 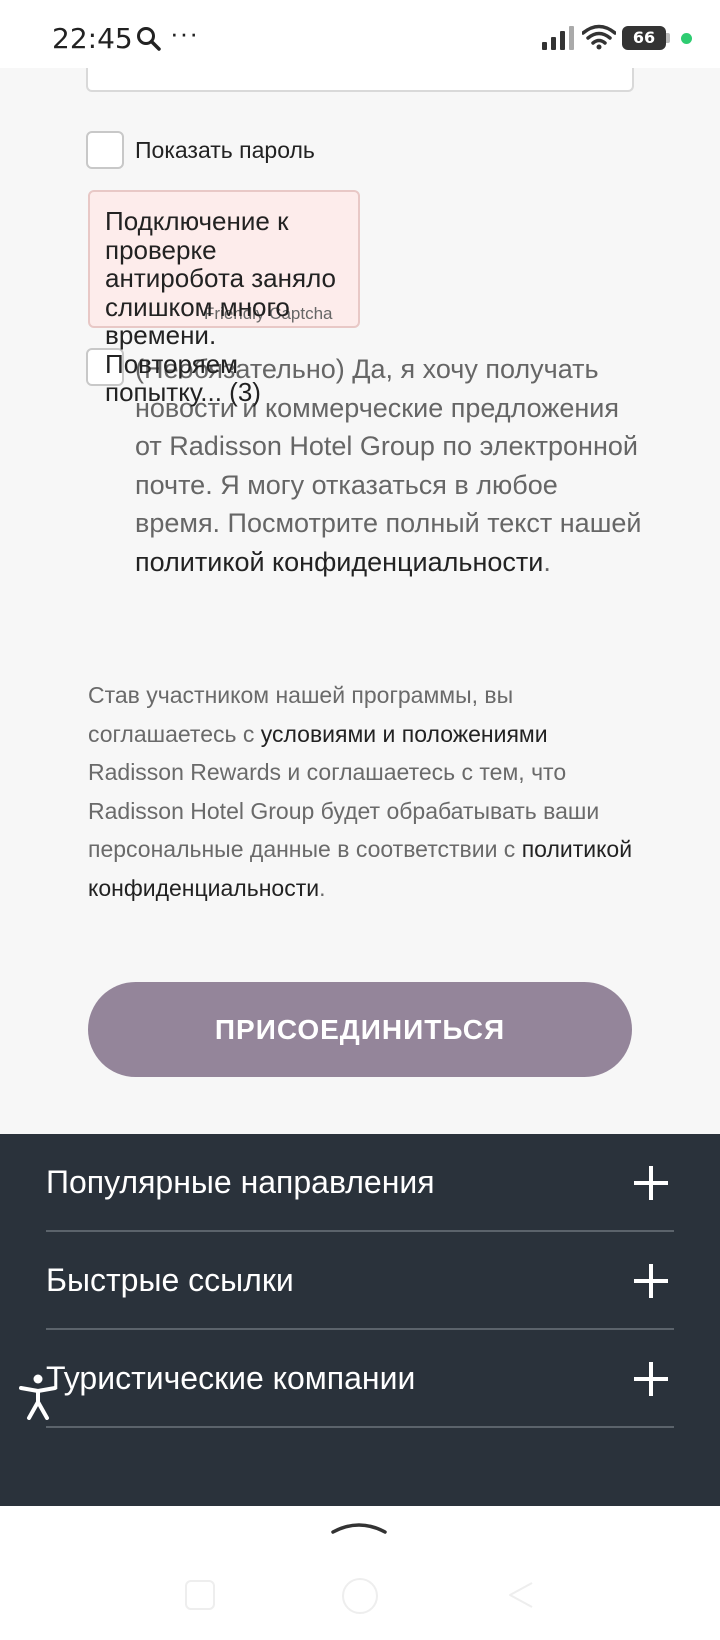 What do you see at coordinates (404, 734) in the screenshot?
I see `terms-conditions-link: условиями и положениями` at bounding box center [404, 734].